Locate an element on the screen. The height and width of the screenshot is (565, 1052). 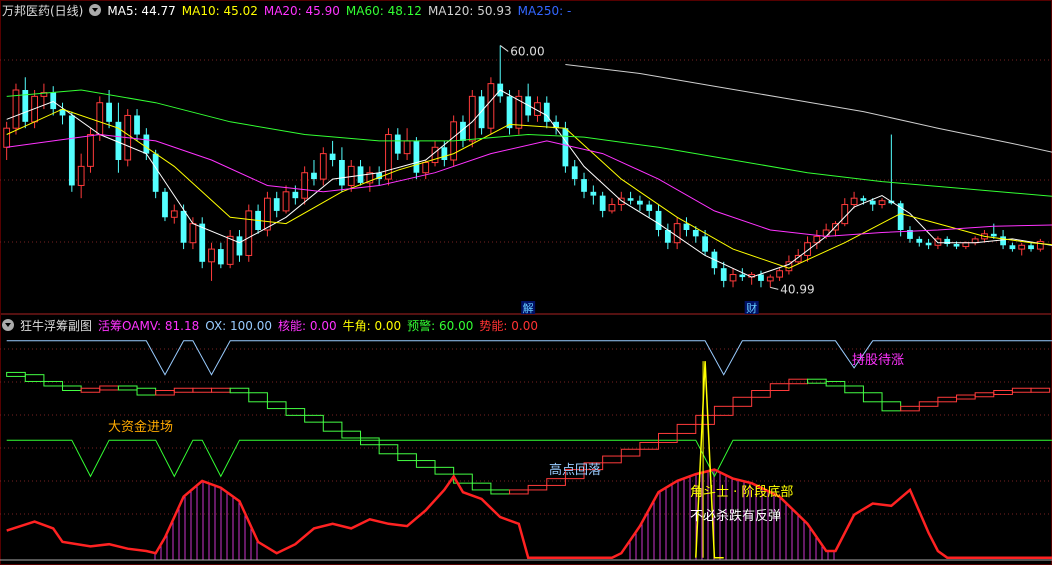
marker-jie: 解 is located at coordinates (528, 308).